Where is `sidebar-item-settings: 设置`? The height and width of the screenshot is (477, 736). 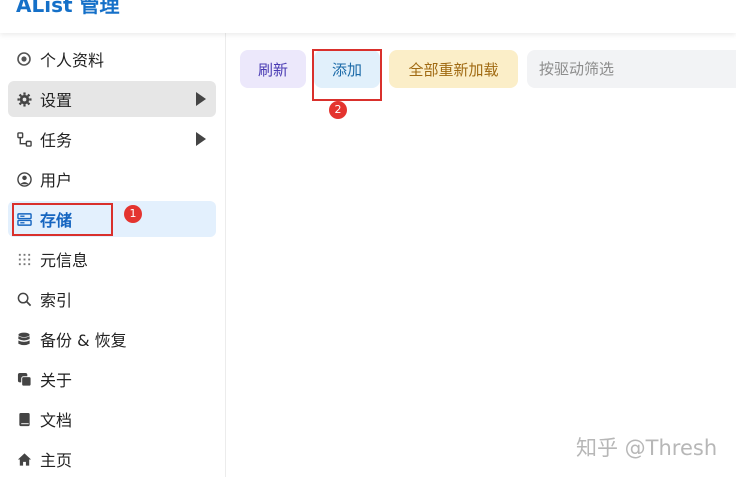 sidebar-item-settings: 设置 is located at coordinates (112, 99).